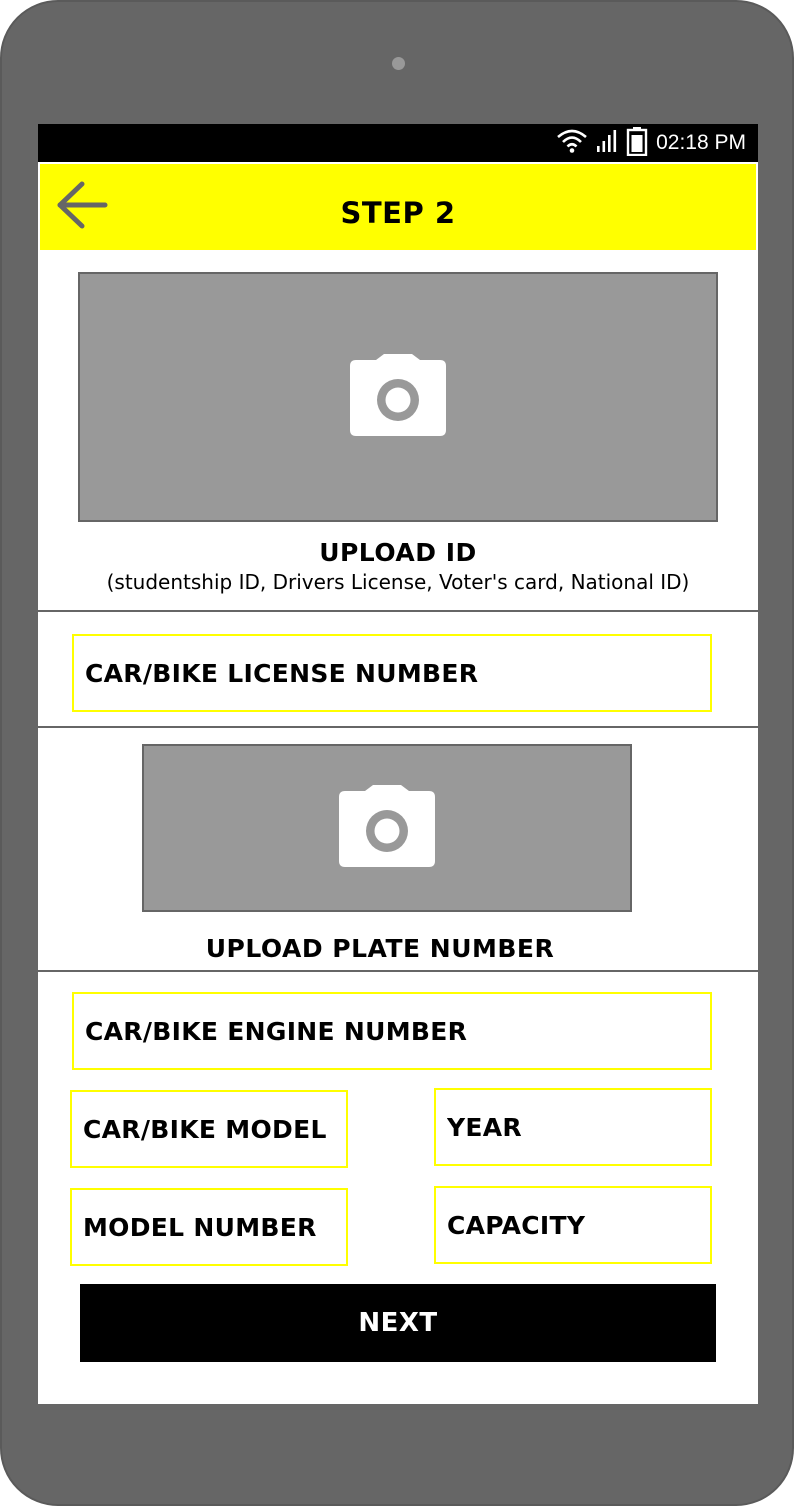 This screenshot has height=1506, width=794. Describe the element at coordinates (398, 213) in the screenshot. I see `page-title: STEP 2` at that location.